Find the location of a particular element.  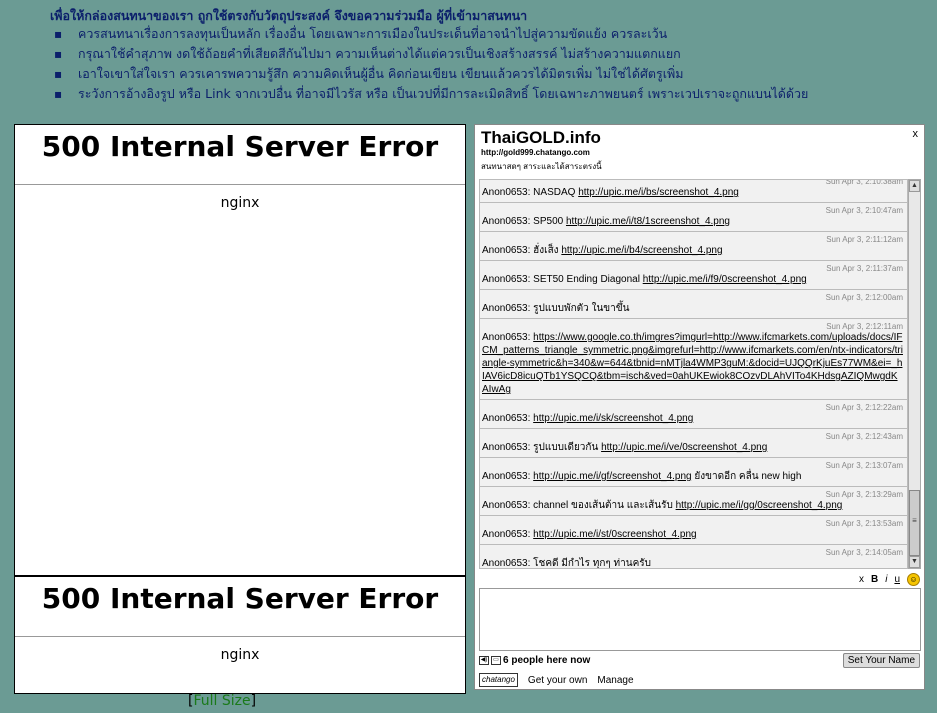

full-size-link-wrap: [Full Size] is located at coordinates (222, 701).